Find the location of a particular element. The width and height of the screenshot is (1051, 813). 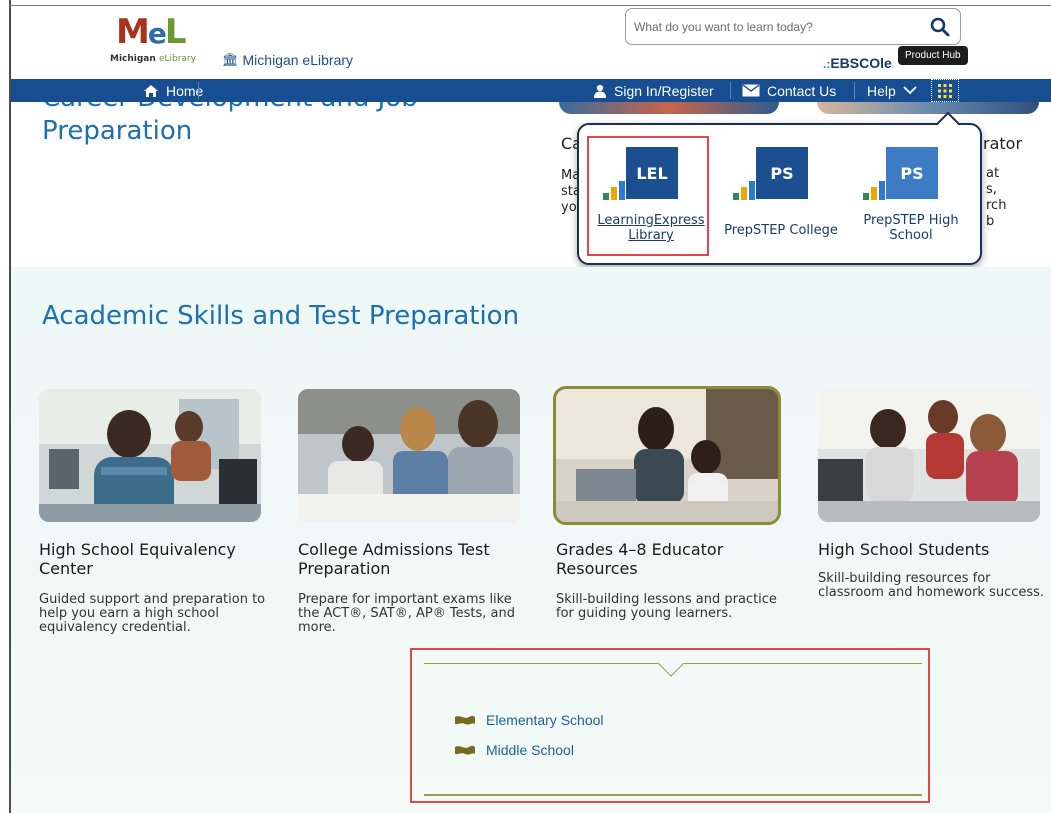

search-button is located at coordinates (940, 27).